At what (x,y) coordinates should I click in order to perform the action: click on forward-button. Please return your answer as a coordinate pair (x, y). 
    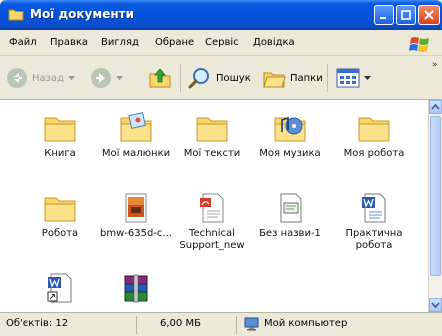
    Looking at the image, I should click on (106, 78).